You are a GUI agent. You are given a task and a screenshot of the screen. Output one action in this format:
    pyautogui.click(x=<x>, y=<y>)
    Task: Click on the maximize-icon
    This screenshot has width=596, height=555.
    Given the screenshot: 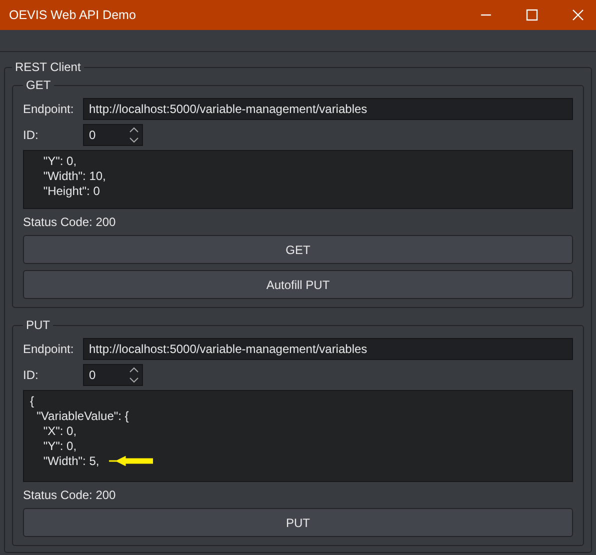 What is the action you would take?
    pyautogui.click(x=532, y=15)
    